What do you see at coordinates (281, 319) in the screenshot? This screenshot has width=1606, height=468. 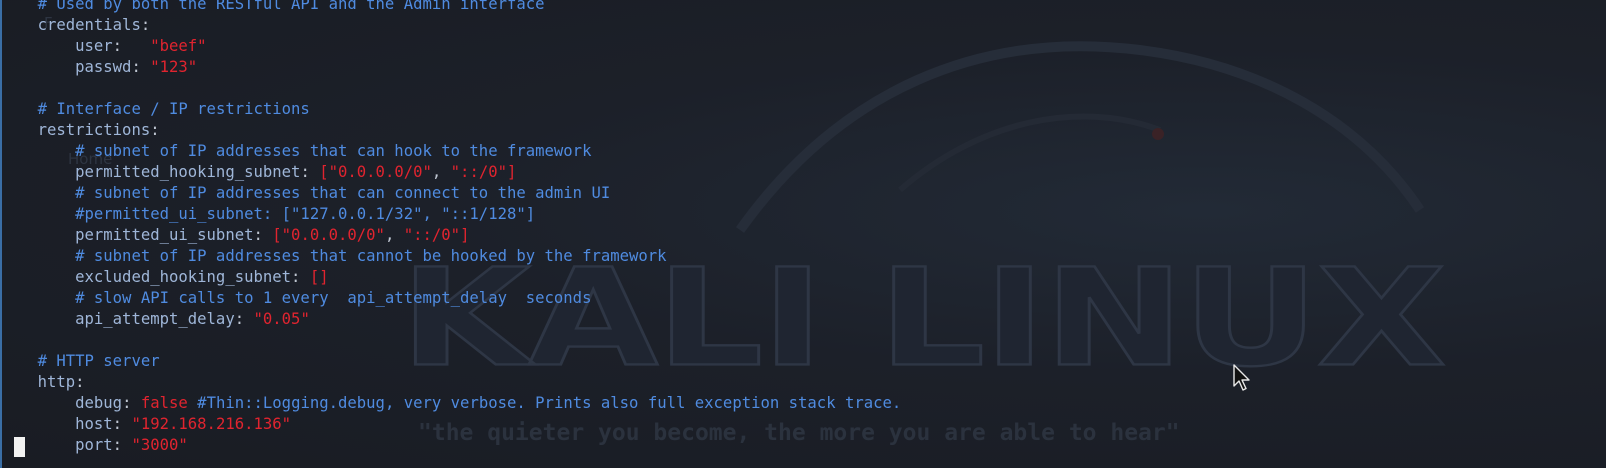 I see `yaml-value: "0.05"` at bounding box center [281, 319].